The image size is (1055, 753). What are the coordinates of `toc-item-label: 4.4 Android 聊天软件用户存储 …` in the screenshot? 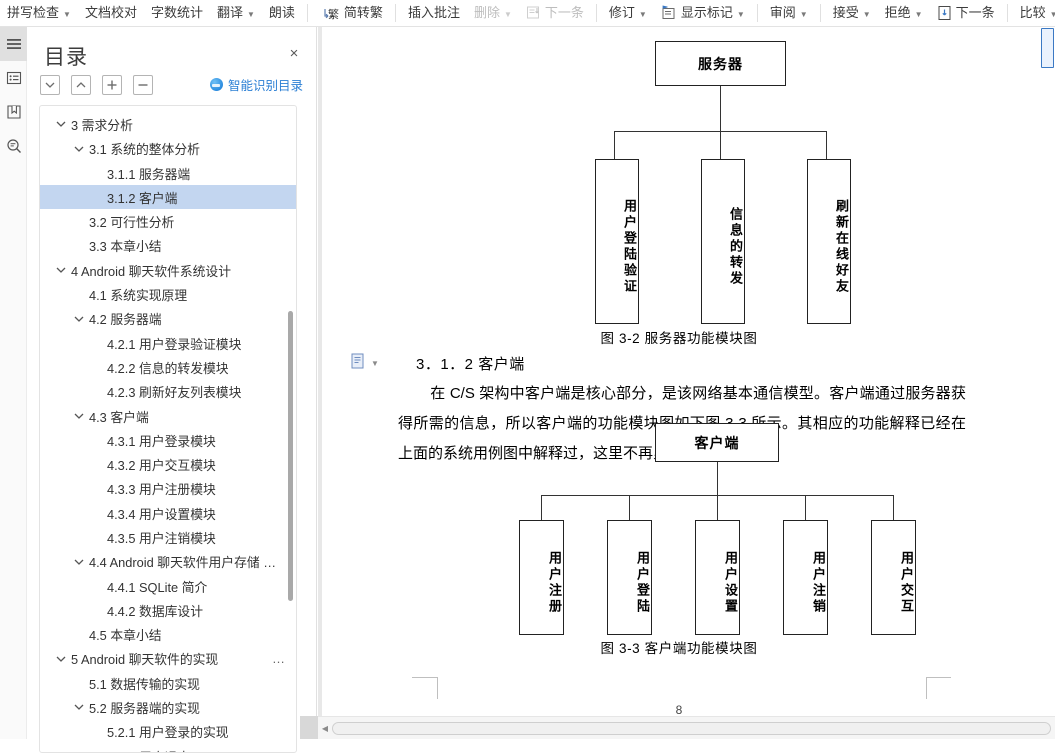 It's located at (183, 563).